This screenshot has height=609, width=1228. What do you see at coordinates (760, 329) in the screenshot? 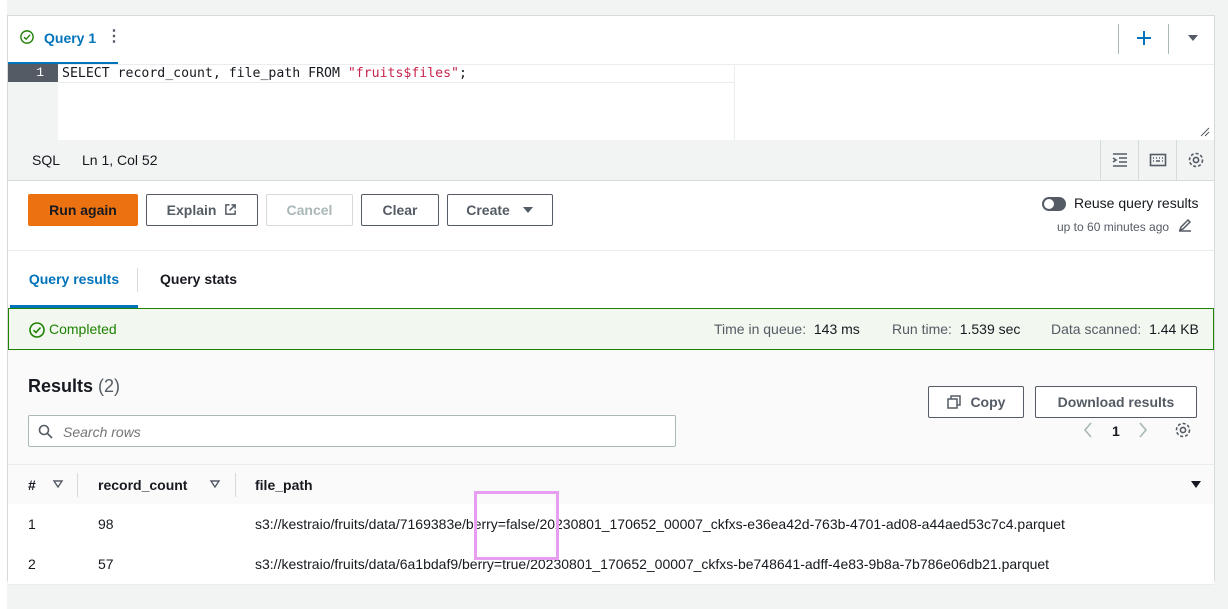
I see `time-in-queue-label: Time in queue:` at bounding box center [760, 329].